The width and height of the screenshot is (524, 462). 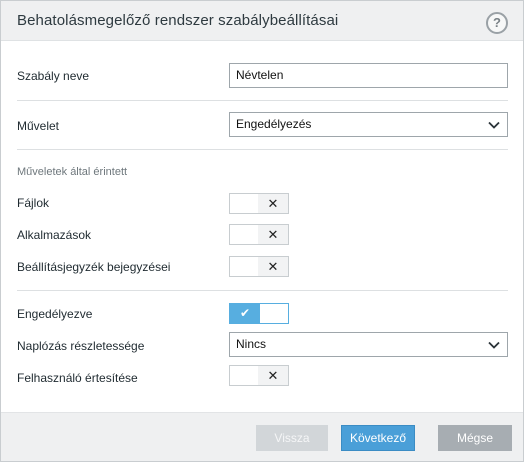 What do you see at coordinates (38, 126) in the screenshot?
I see `action-label: Művelet` at bounding box center [38, 126].